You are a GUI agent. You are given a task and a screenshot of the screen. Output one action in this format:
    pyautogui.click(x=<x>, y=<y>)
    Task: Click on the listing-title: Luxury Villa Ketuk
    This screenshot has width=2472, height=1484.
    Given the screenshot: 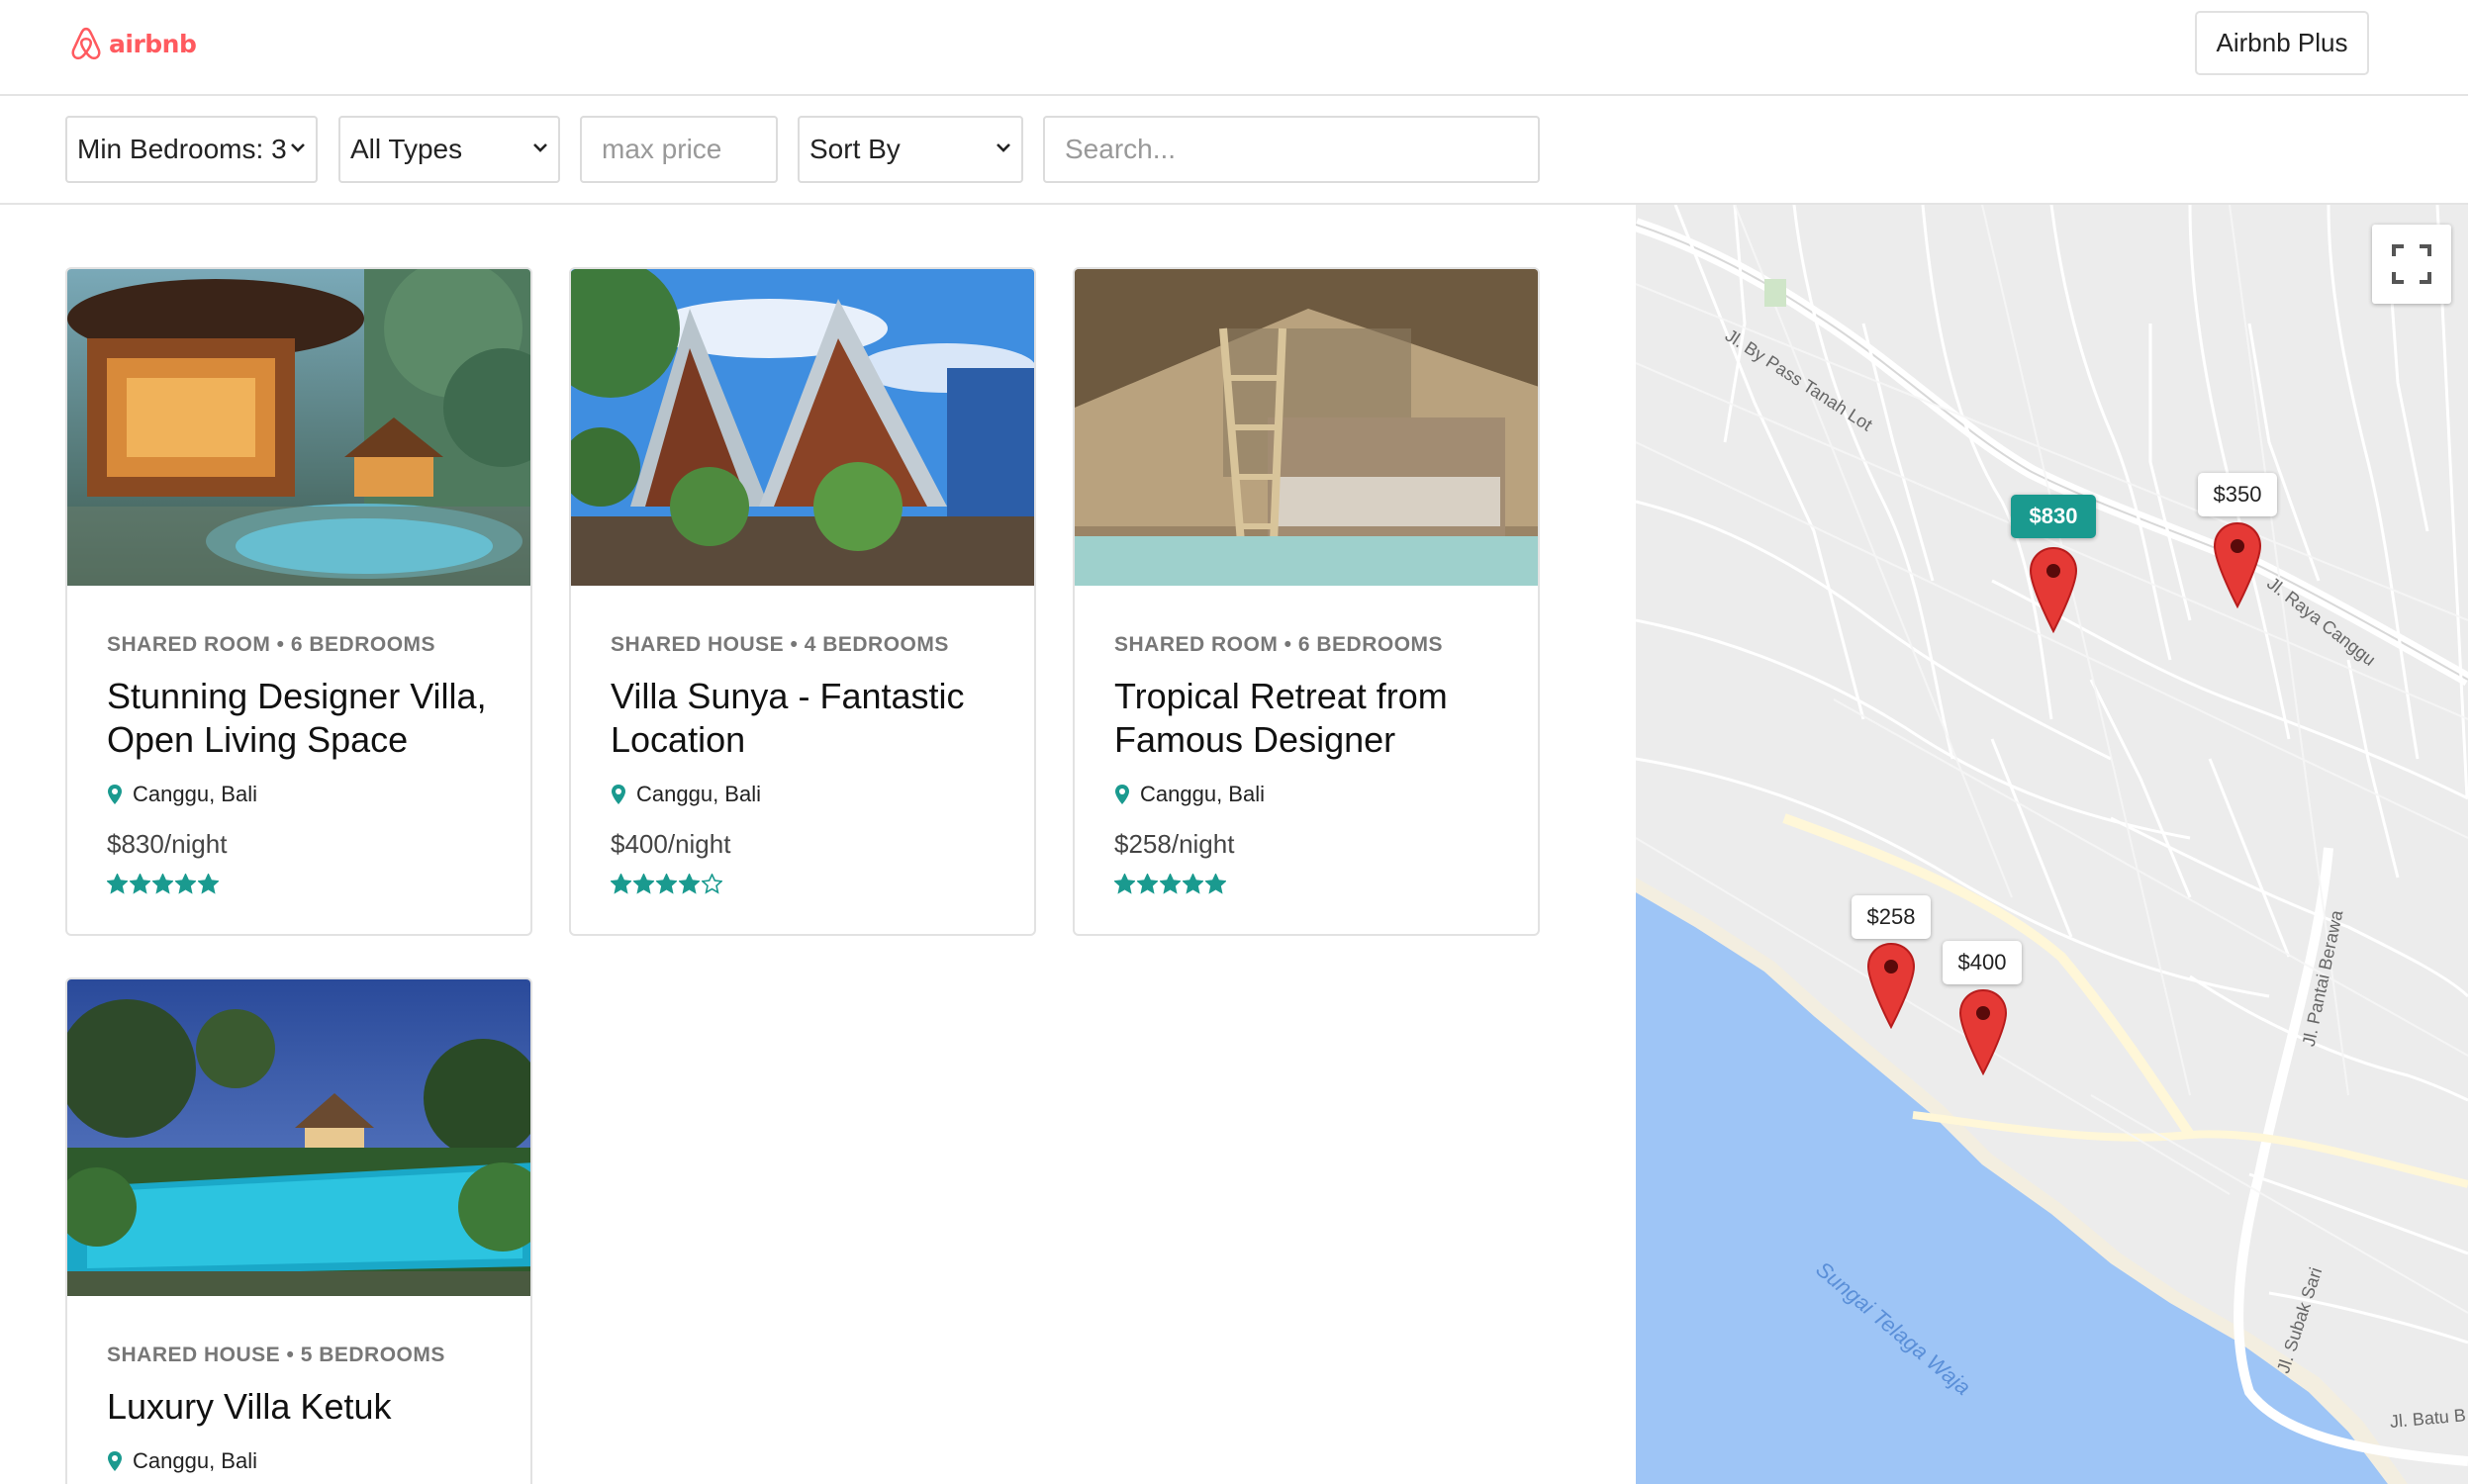 What is the action you would take?
    pyautogui.click(x=299, y=1407)
    